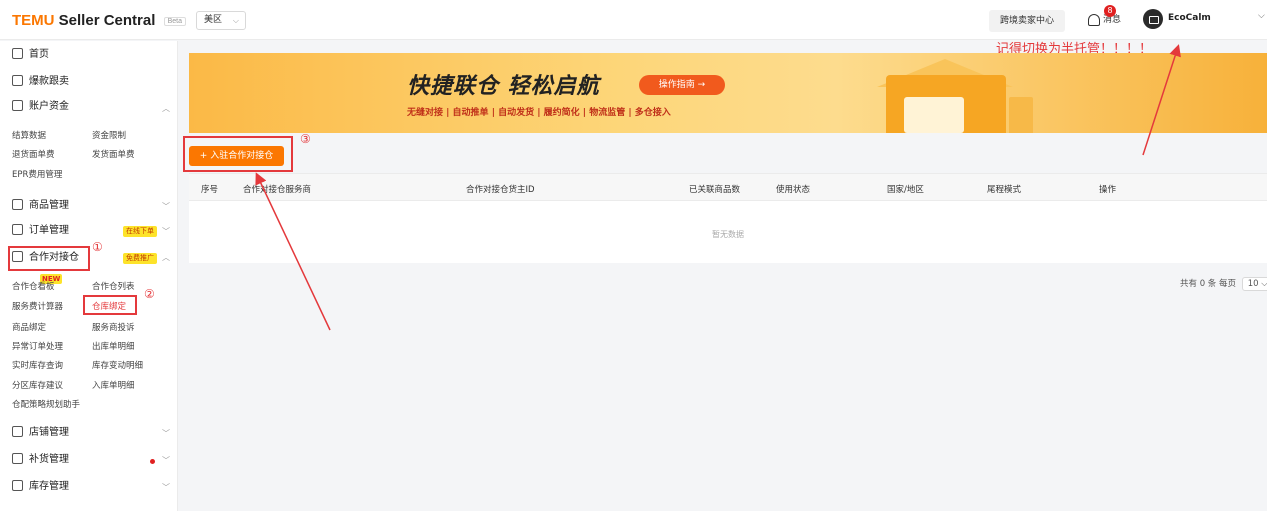 The width and height of the screenshot is (1267, 511). I want to click on sidebar-item-label: 店铺管理, so click(49, 432).